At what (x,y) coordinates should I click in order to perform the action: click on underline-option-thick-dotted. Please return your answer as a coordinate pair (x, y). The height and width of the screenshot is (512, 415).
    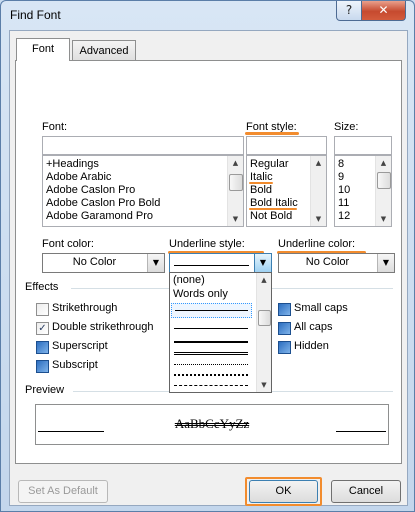
    Looking at the image, I should click on (211, 375).